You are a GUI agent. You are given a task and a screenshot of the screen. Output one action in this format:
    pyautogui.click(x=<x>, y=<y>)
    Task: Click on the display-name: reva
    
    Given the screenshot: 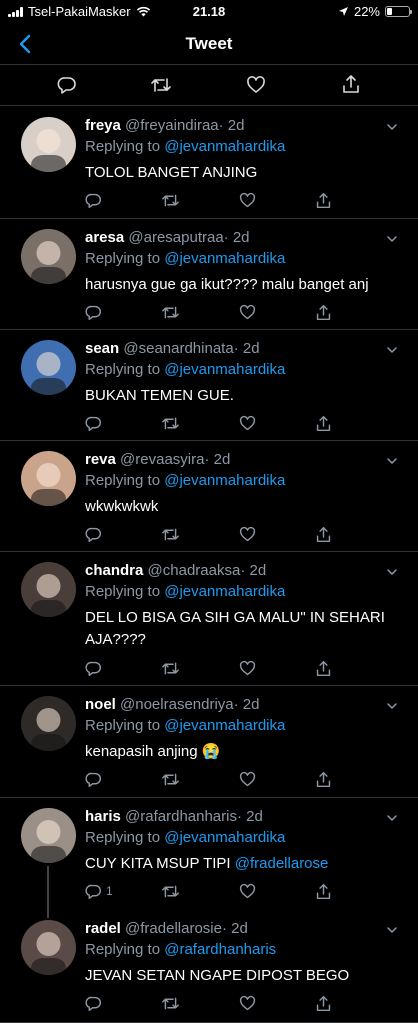 What is the action you would take?
    pyautogui.click(x=100, y=459)
    